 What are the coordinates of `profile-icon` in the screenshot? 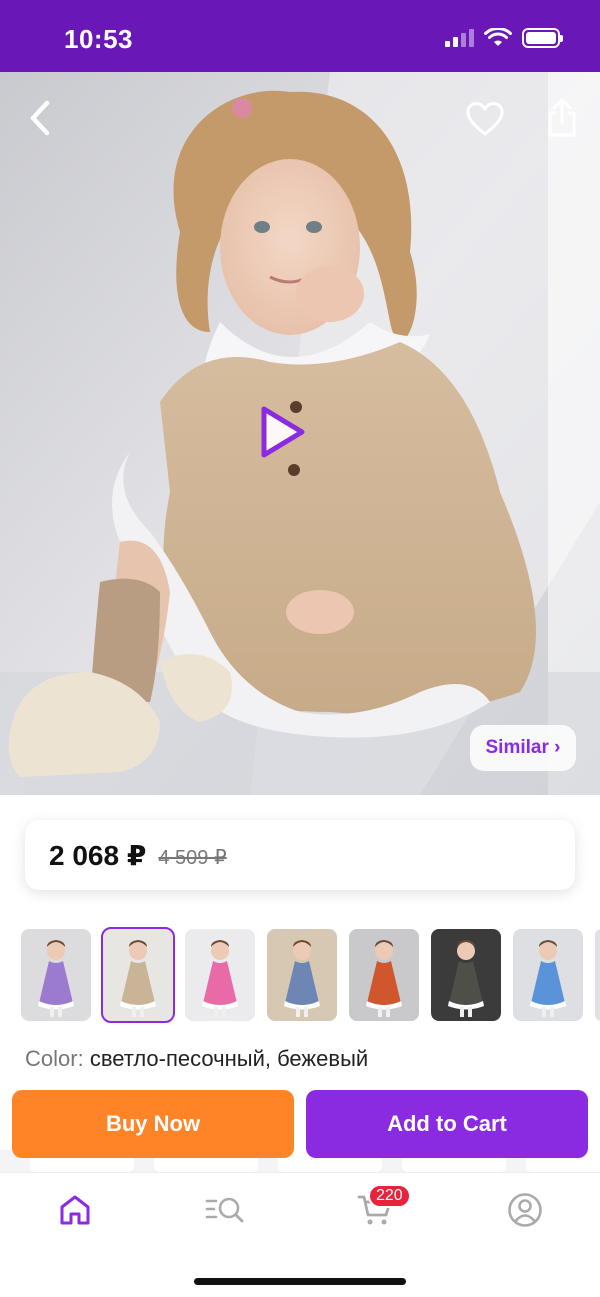 It's located at (525, 1210).